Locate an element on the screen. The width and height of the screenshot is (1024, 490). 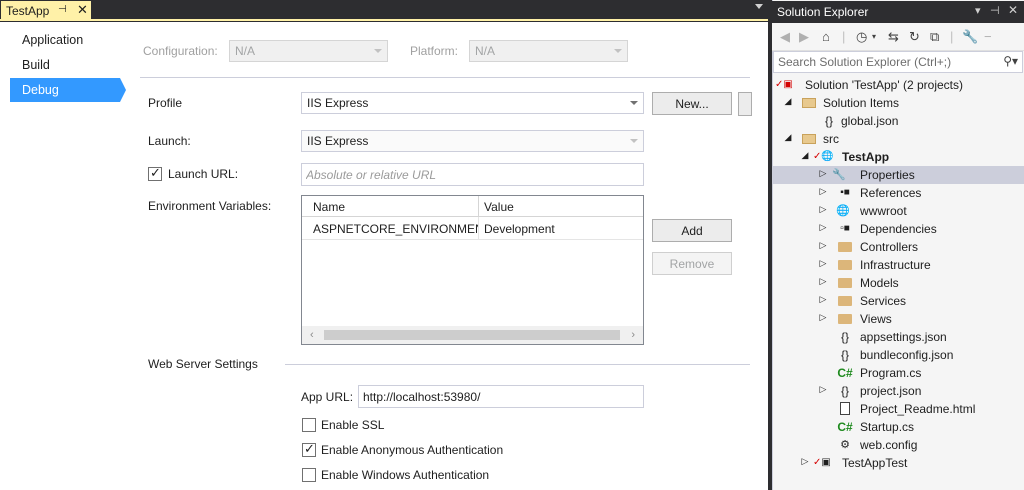
tree-item-bundleconfig-json: {} bundleconfig.json is located at coordinates (898, 355).